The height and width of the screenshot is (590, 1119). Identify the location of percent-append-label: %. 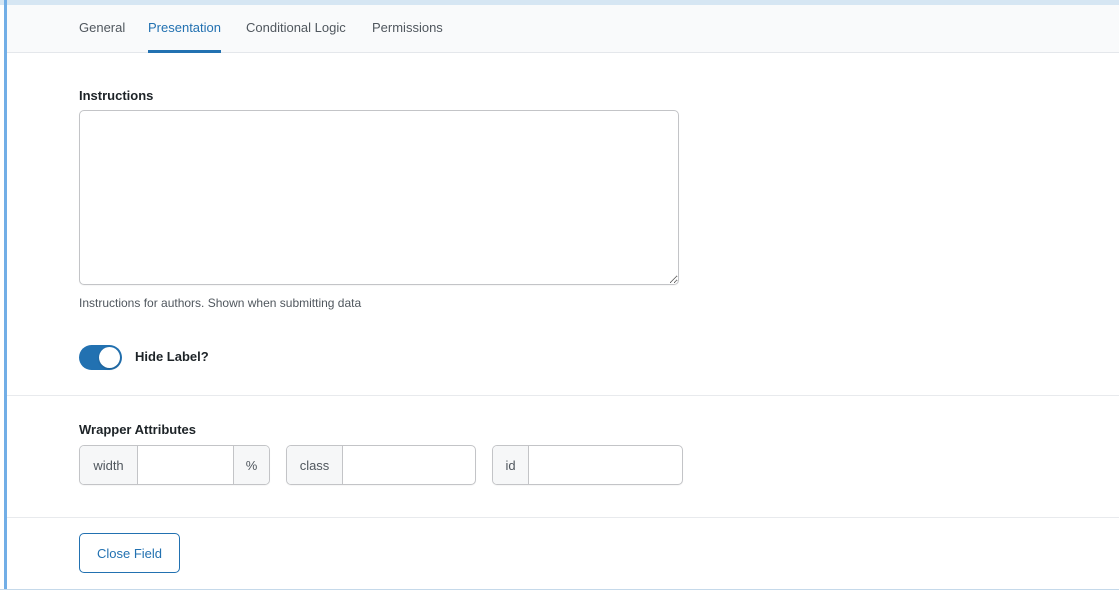
(251, 465).